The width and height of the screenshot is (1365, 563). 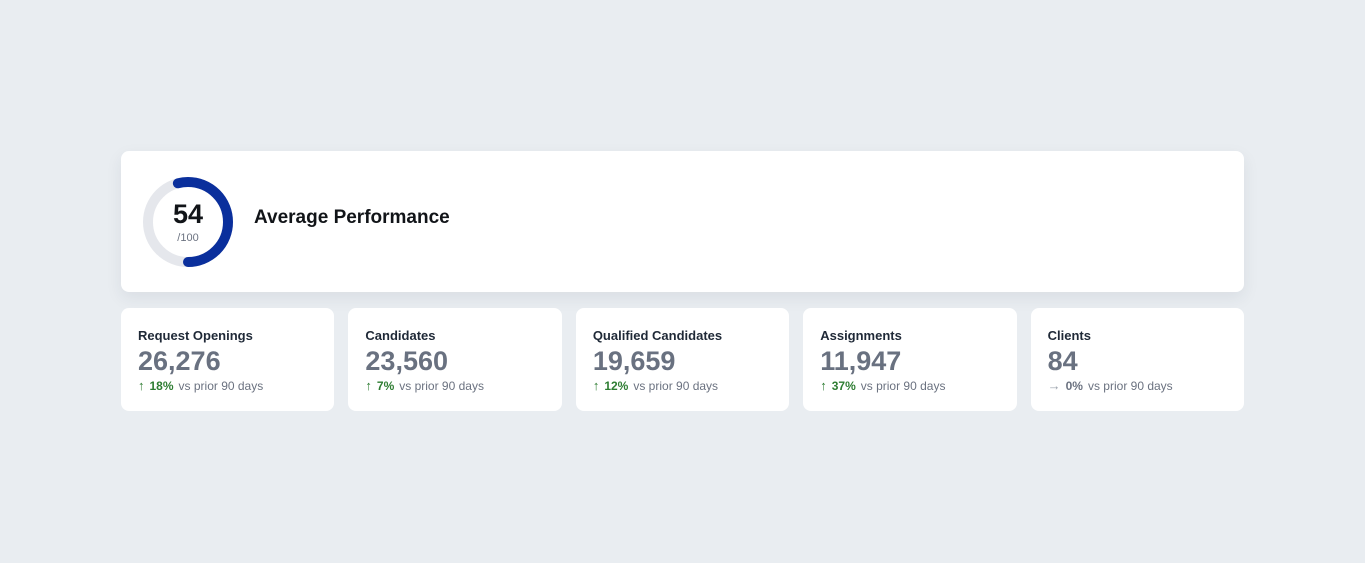 I want to click on stat-value: 84, so click(x=1062, y=361).